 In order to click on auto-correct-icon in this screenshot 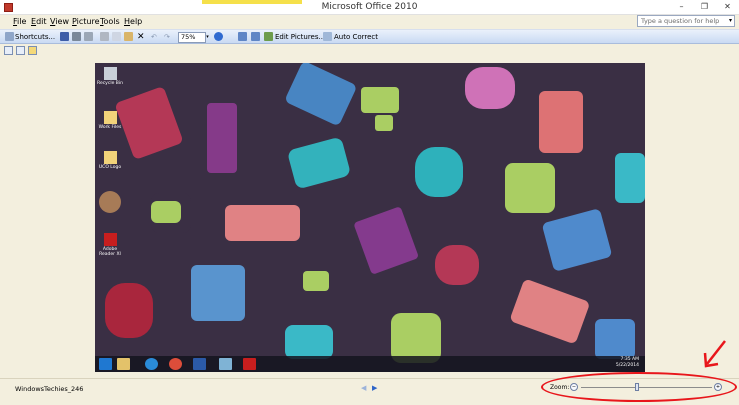, I will do `click(327, 36)`.